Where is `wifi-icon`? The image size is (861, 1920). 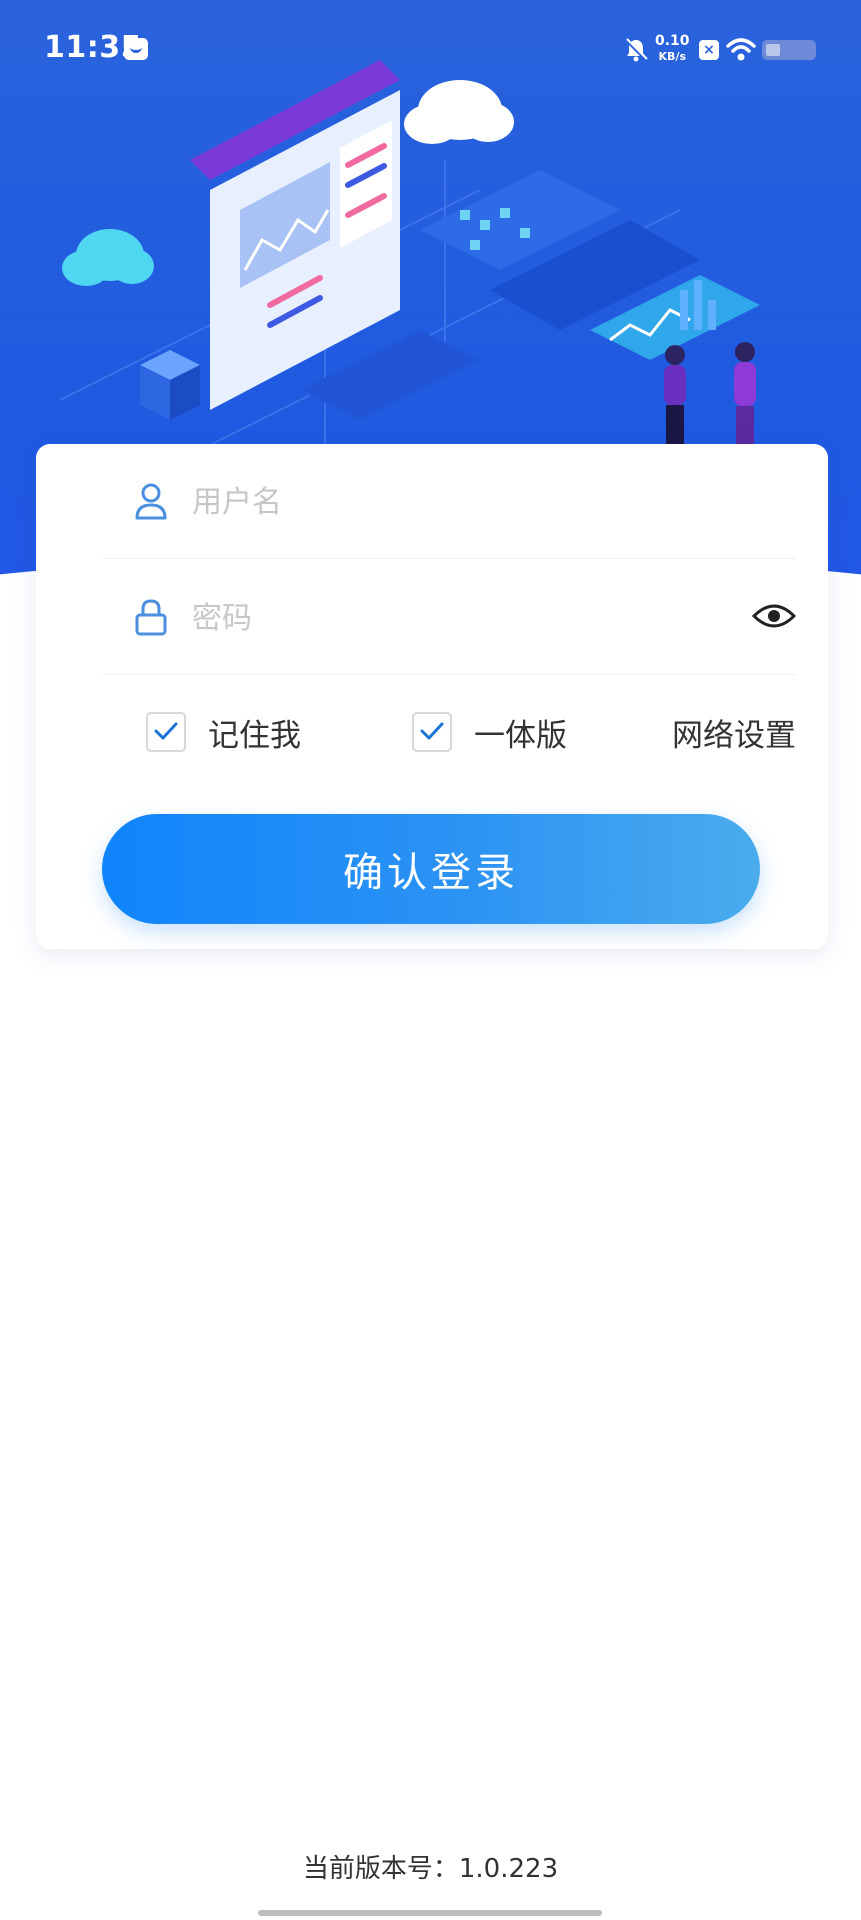
wifi-icon is located at coordinates (741, 49).